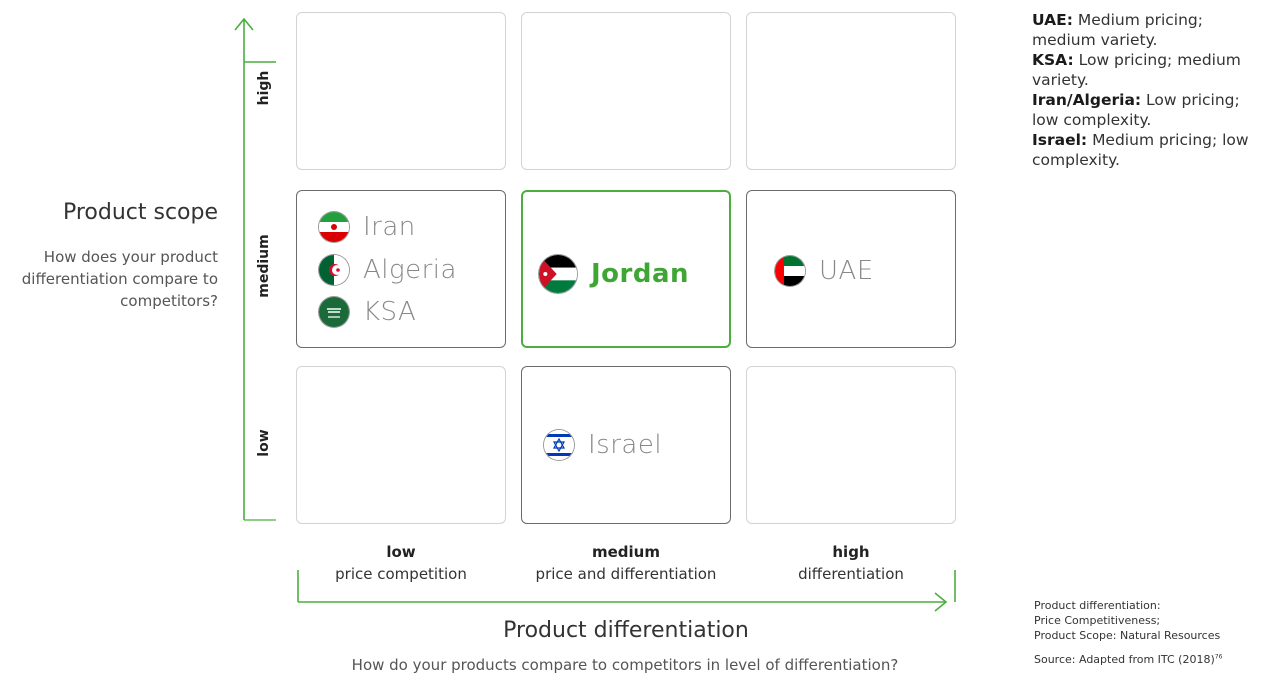 The width and height of the screenshot is (1266, 680). Describe the element at coordinates (334, 227) in the screenshot. I see `iran-flag-icon` at that location.